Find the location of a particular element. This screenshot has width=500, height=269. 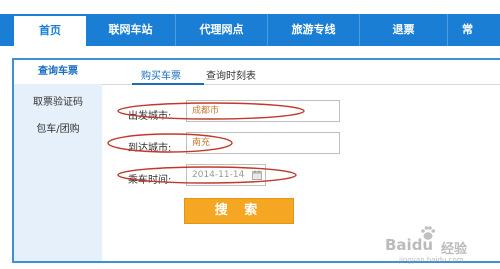

sidebar: 查询车票 取票验证码 包车/团购 is located at coordinates (58, 160).